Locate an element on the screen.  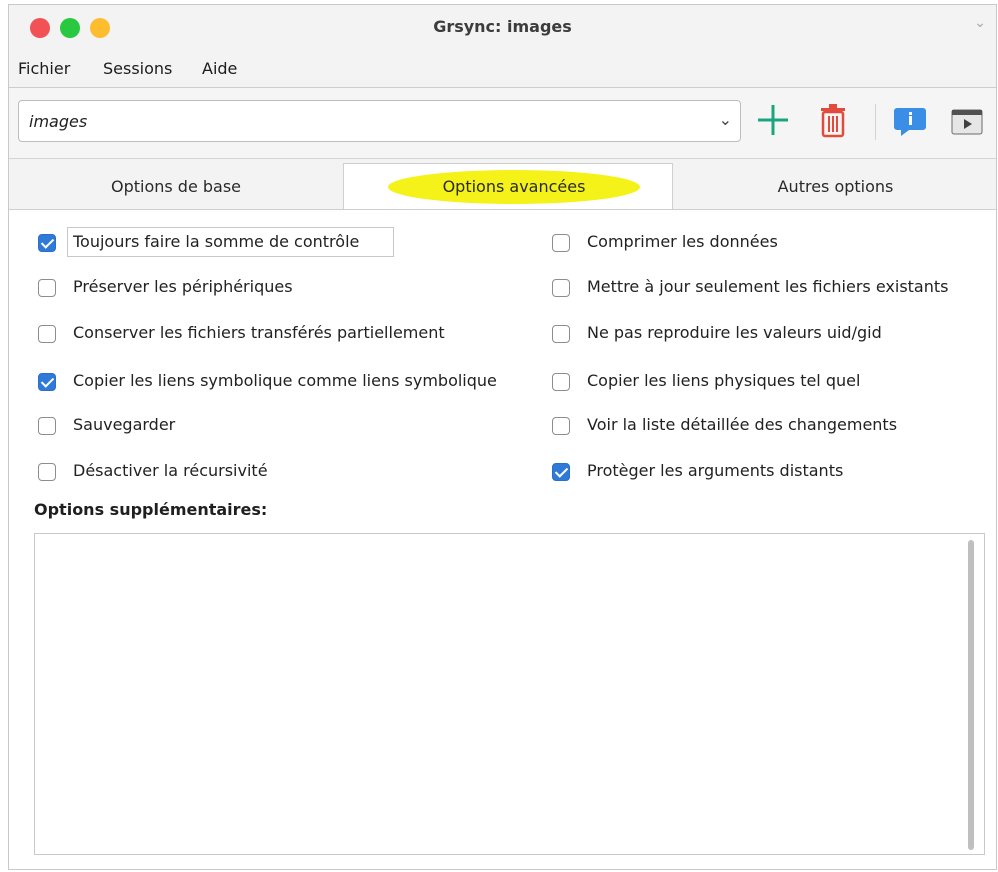
tab-options-avancees: Options avancées is located at coordinates (508, 186).